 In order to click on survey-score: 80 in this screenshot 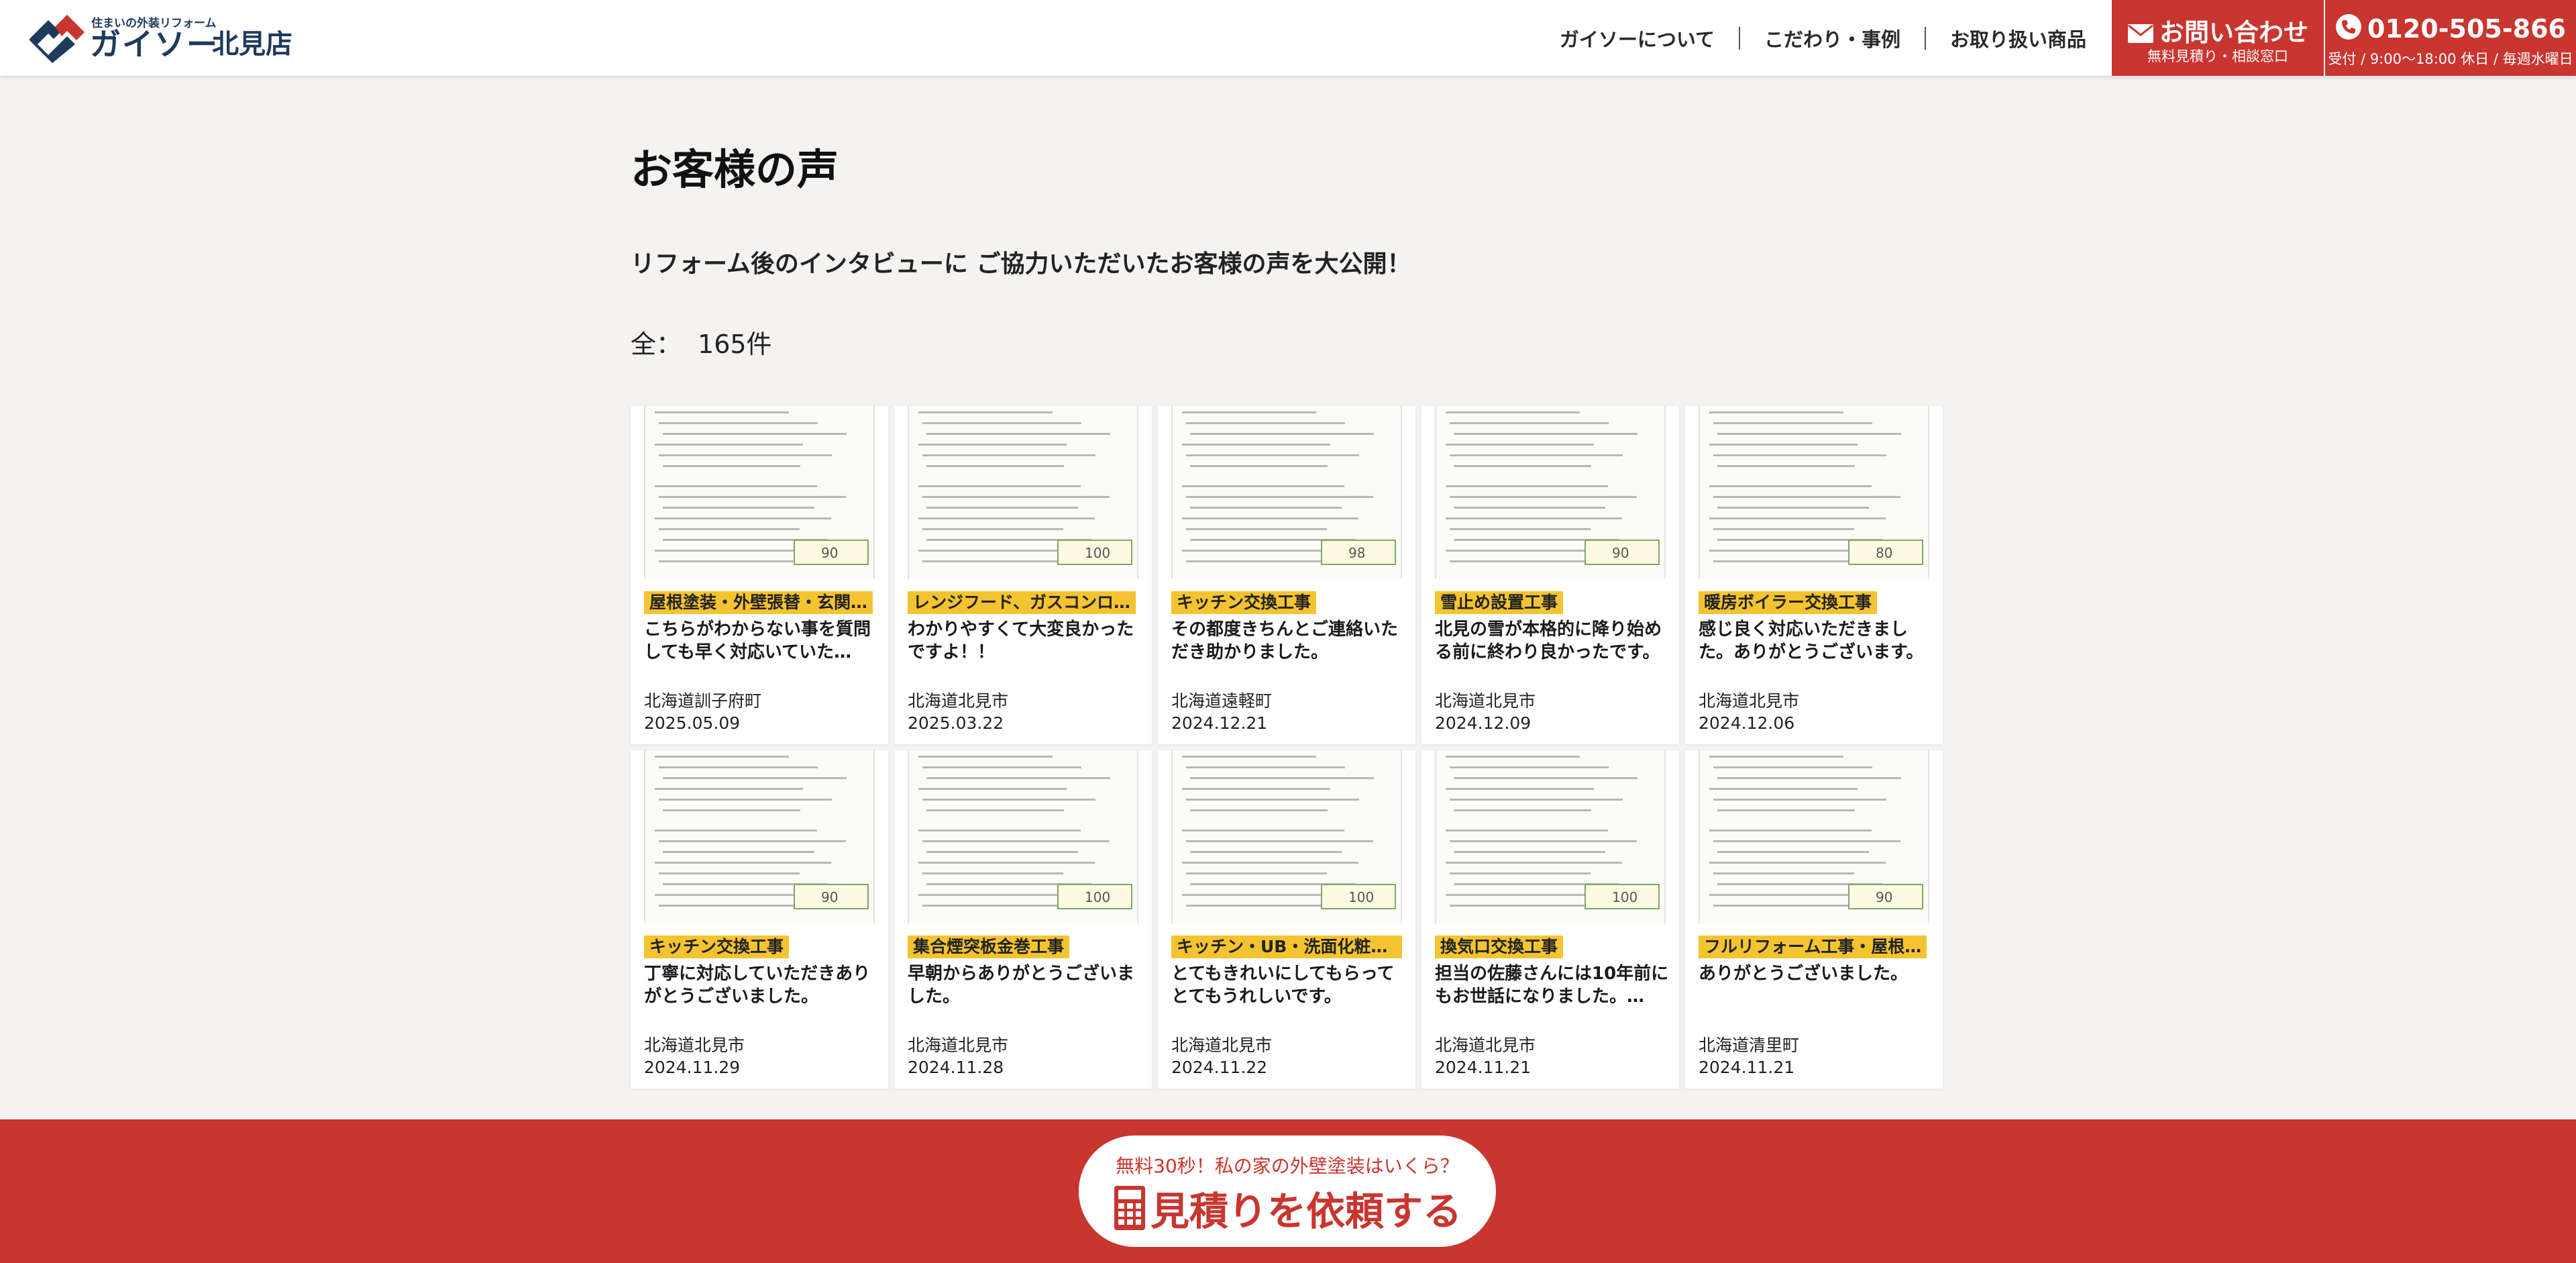, I will do `click(1884, 553)`.